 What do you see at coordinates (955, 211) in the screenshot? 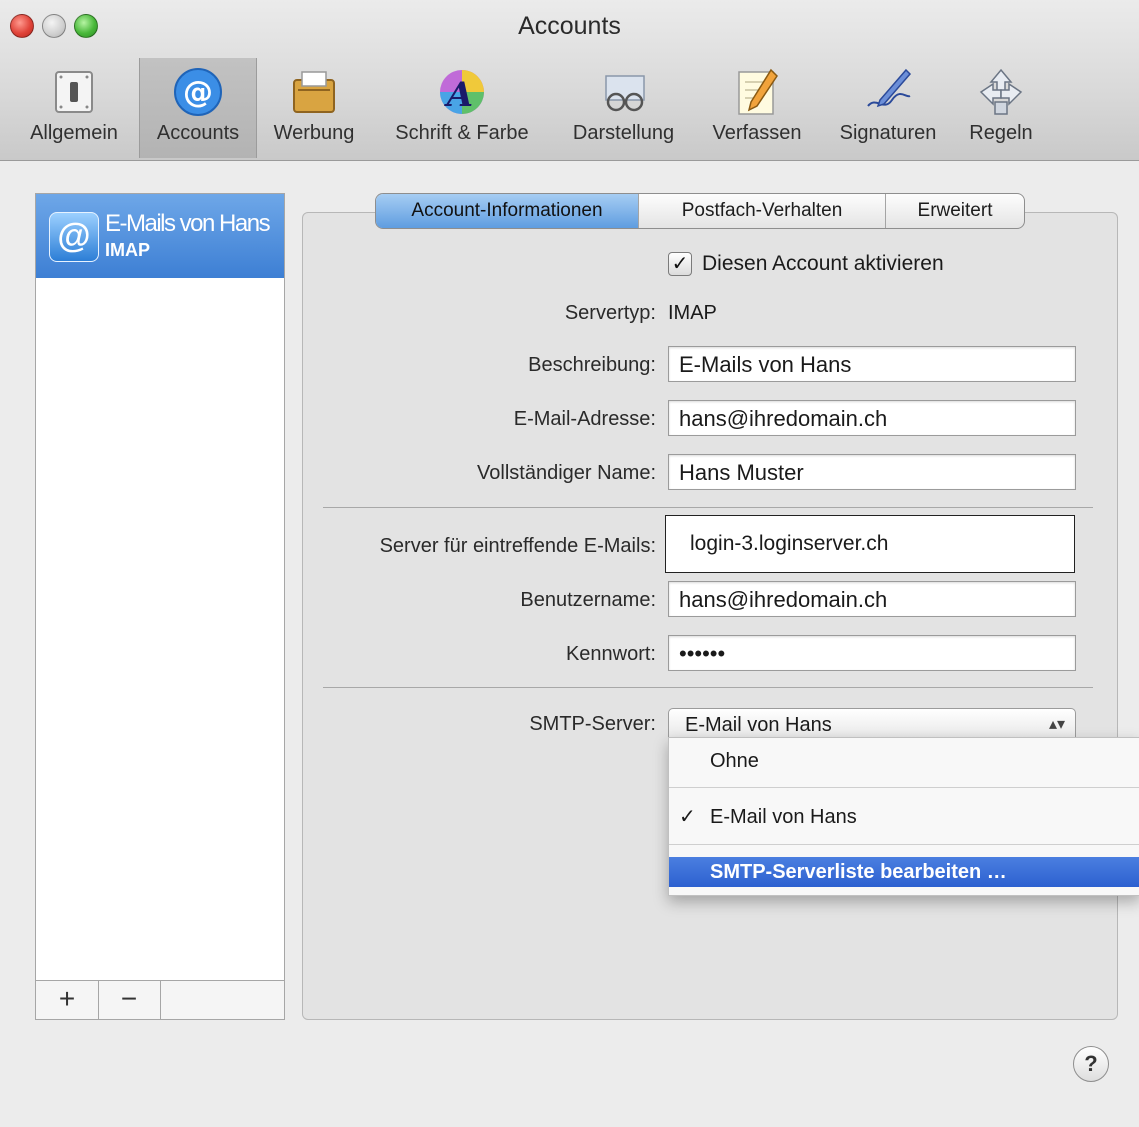
I see `tab-erweitert: Erweitert` at bounding box center [955, 211].